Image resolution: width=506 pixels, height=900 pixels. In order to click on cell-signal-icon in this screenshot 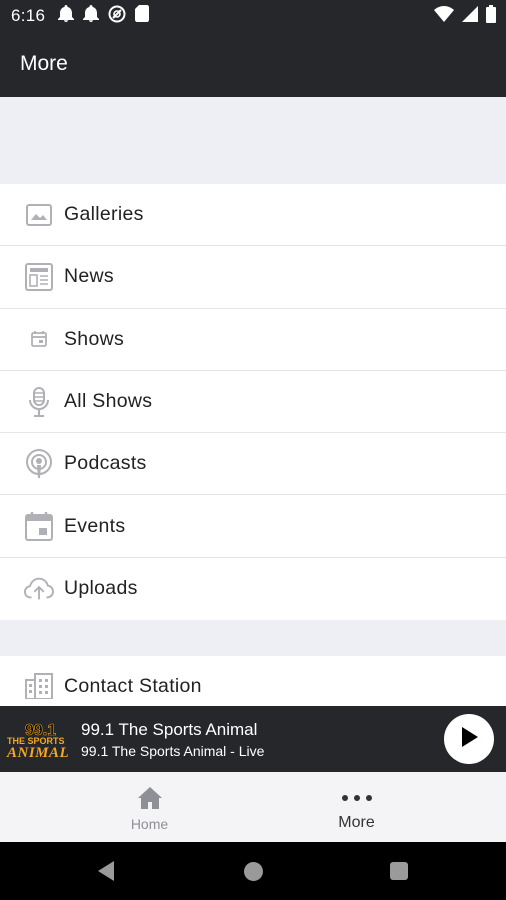, I will do `click(470, 16)`.